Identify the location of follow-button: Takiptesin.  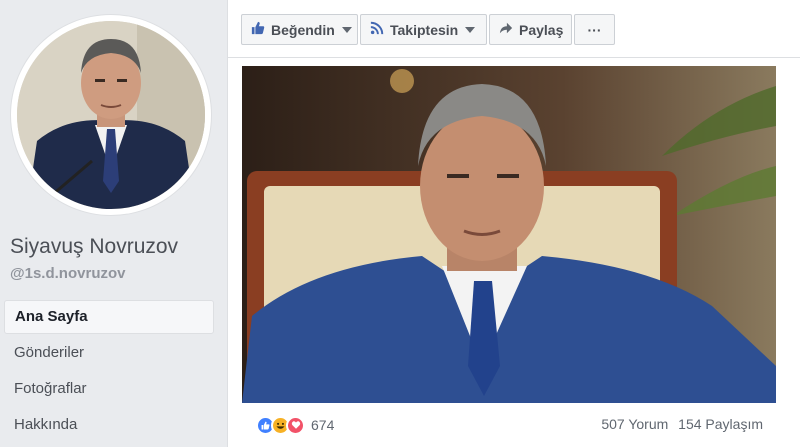
(423, 29).